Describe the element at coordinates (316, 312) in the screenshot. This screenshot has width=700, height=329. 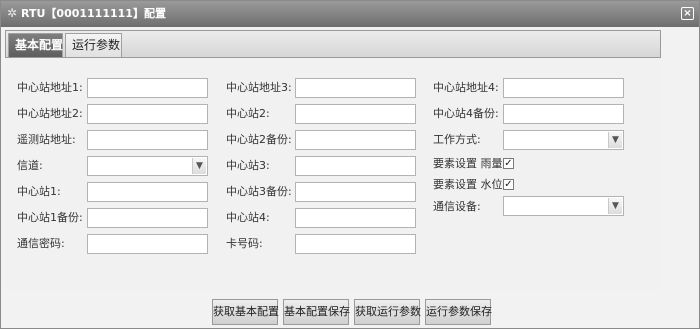
I see `save-basic-config-button: 基本配置保存` at that location.